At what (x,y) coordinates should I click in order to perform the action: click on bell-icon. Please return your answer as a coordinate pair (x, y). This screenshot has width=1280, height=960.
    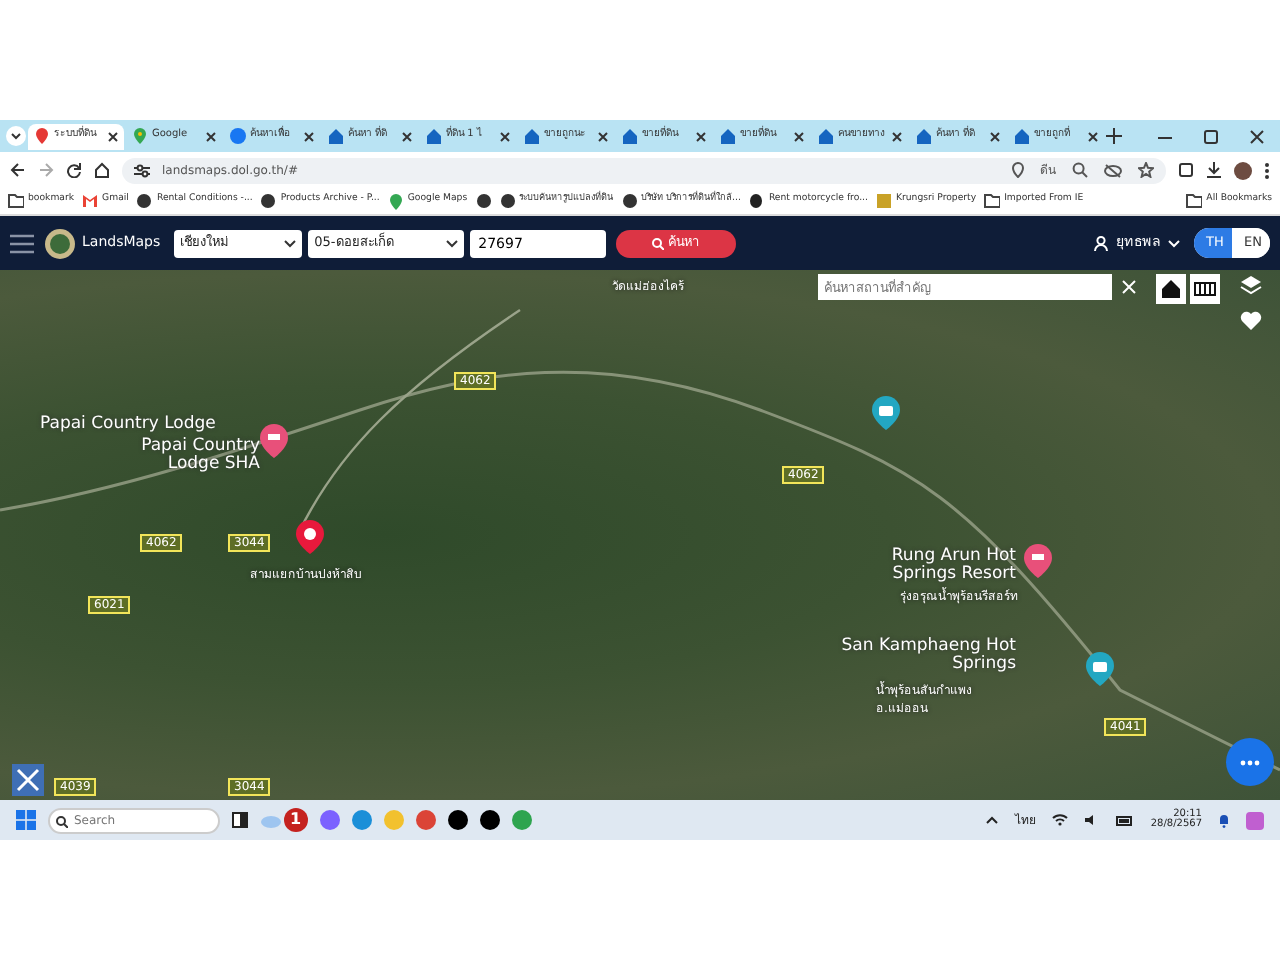
    Looking at the image, I should click on (1224, 820).